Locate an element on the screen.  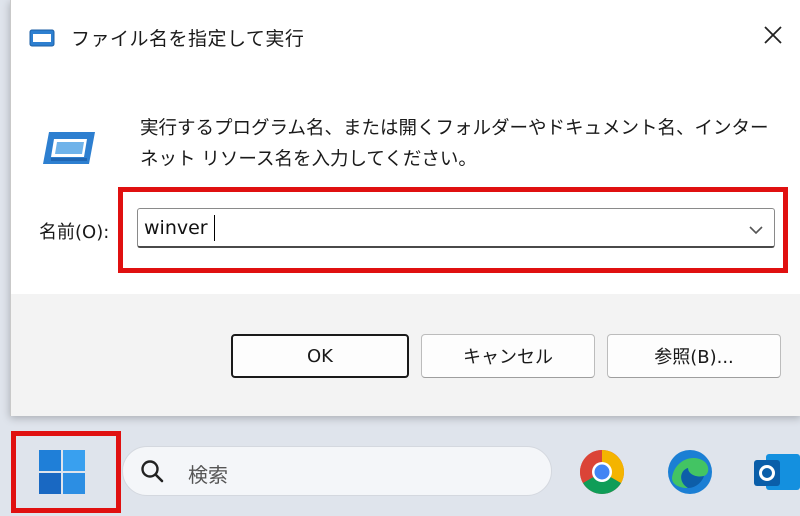
cancel-button: キャンセル is located at coordinates (508, 356).